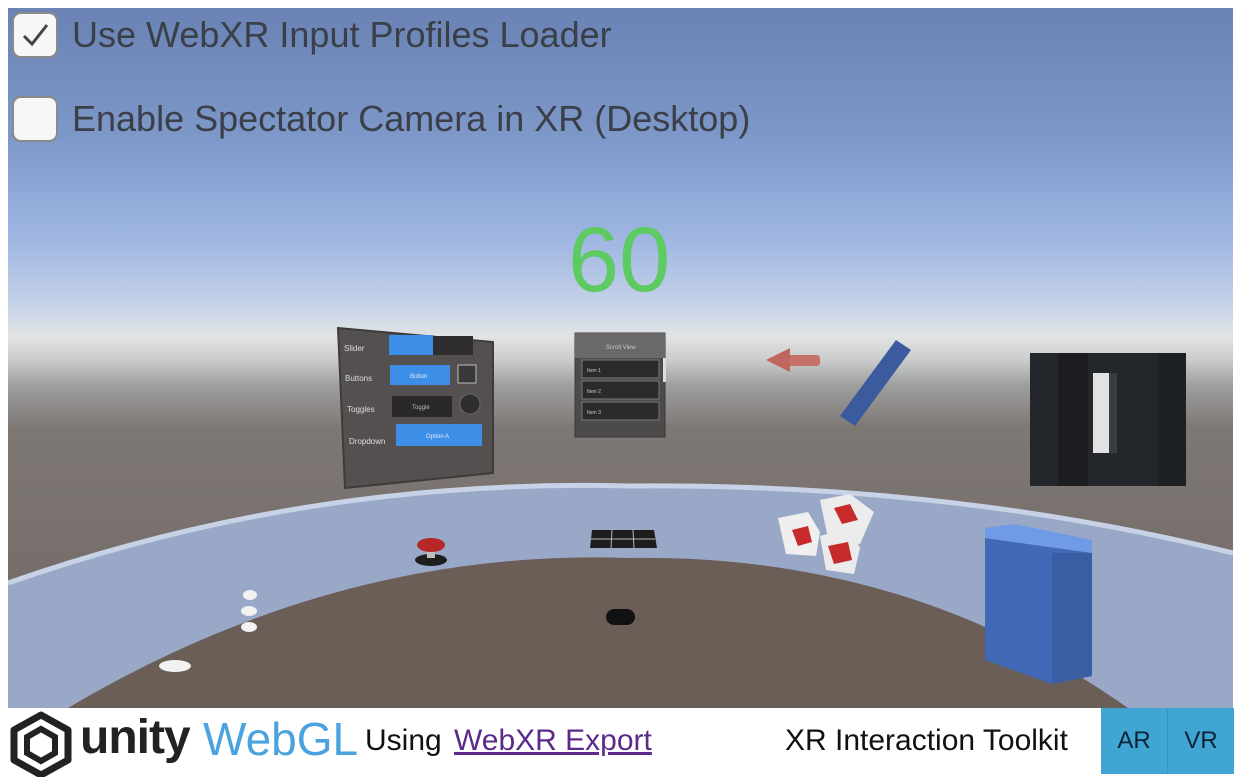 This screenshot has width=1241, height=781. Describe the element at coordinates (354, 348) in the screenshot. I see `panel-slider-label: Slider` at that location.